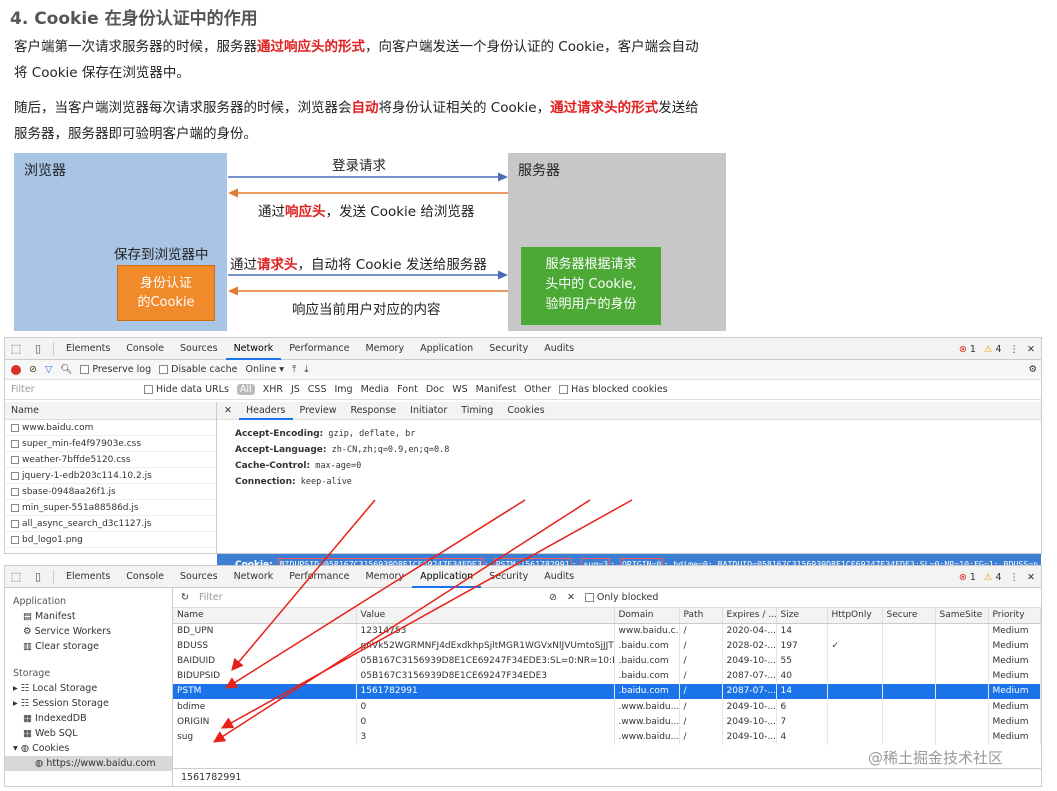 This screenshot has height=791, width=1057. What do you see at coordinates (88, 703) in the screenshot?
I see `sidebar-item-session-storage: ▸ ☷ Session Storage` at bounding box center [88, 703].